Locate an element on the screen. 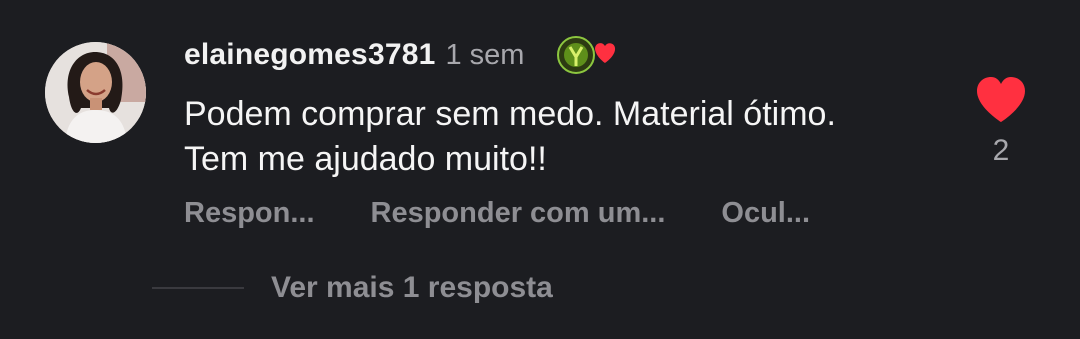  like-count: 2 is located at coordinates (1001, 150).